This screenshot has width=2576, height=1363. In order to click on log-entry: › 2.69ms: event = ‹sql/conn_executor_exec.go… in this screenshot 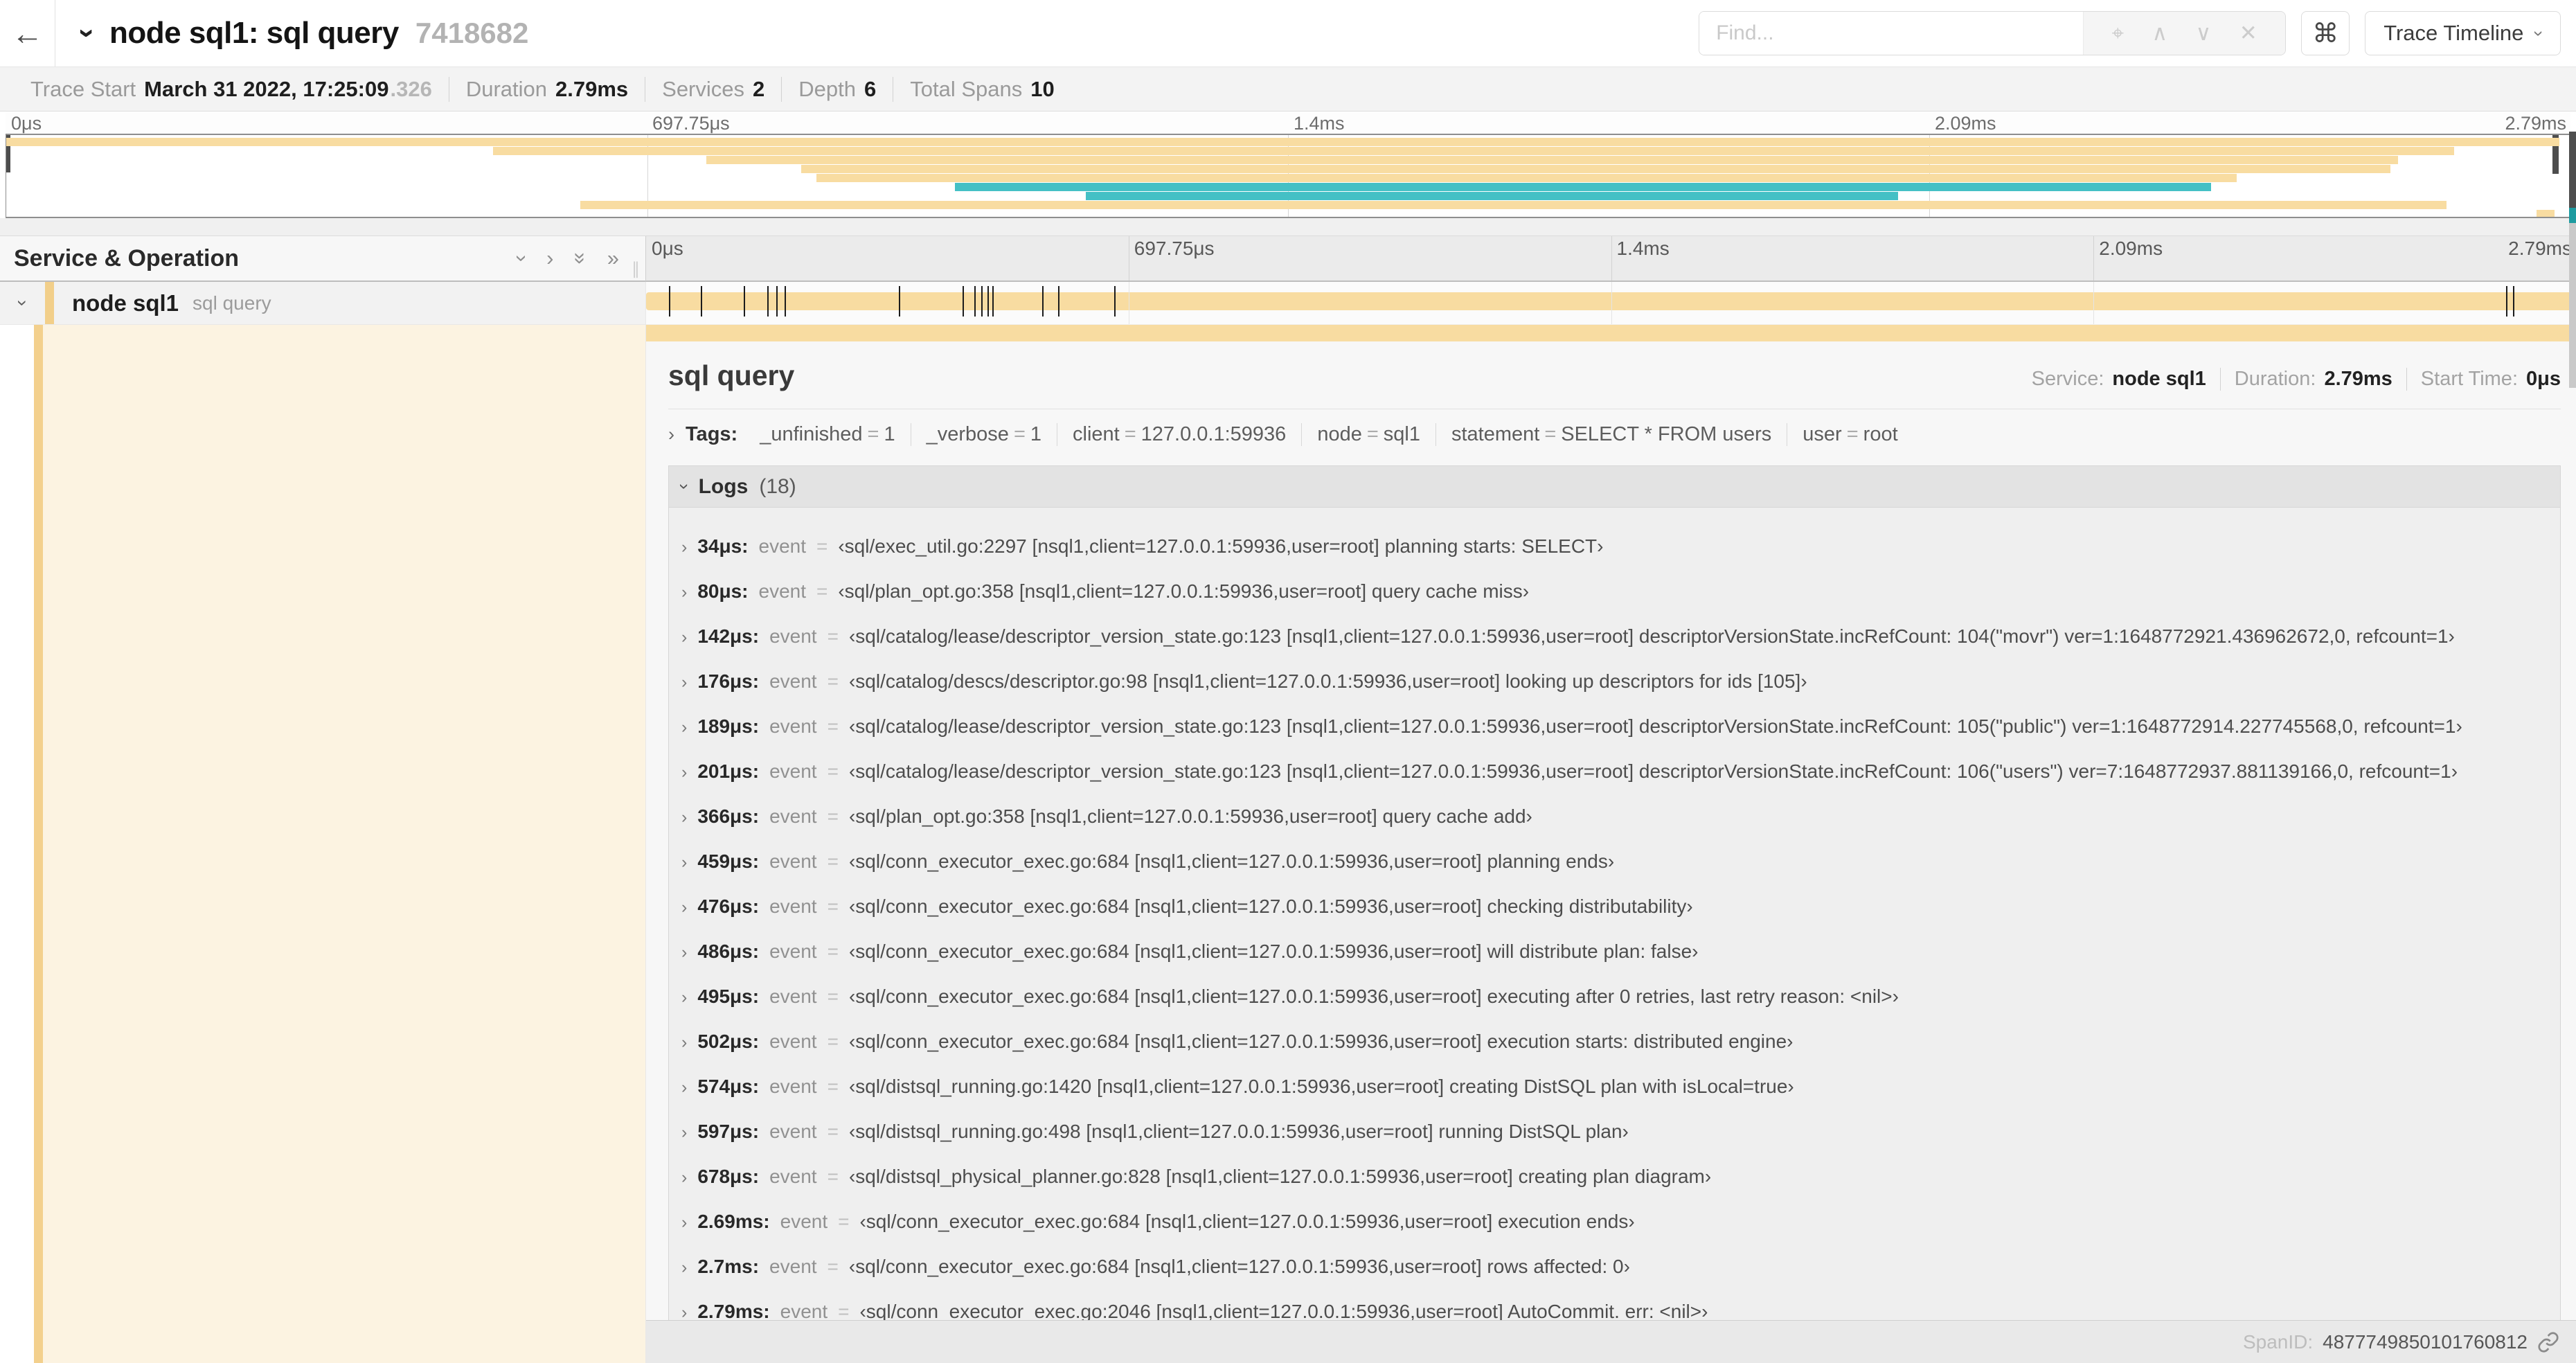, I will do `click(1617, 1222)`.